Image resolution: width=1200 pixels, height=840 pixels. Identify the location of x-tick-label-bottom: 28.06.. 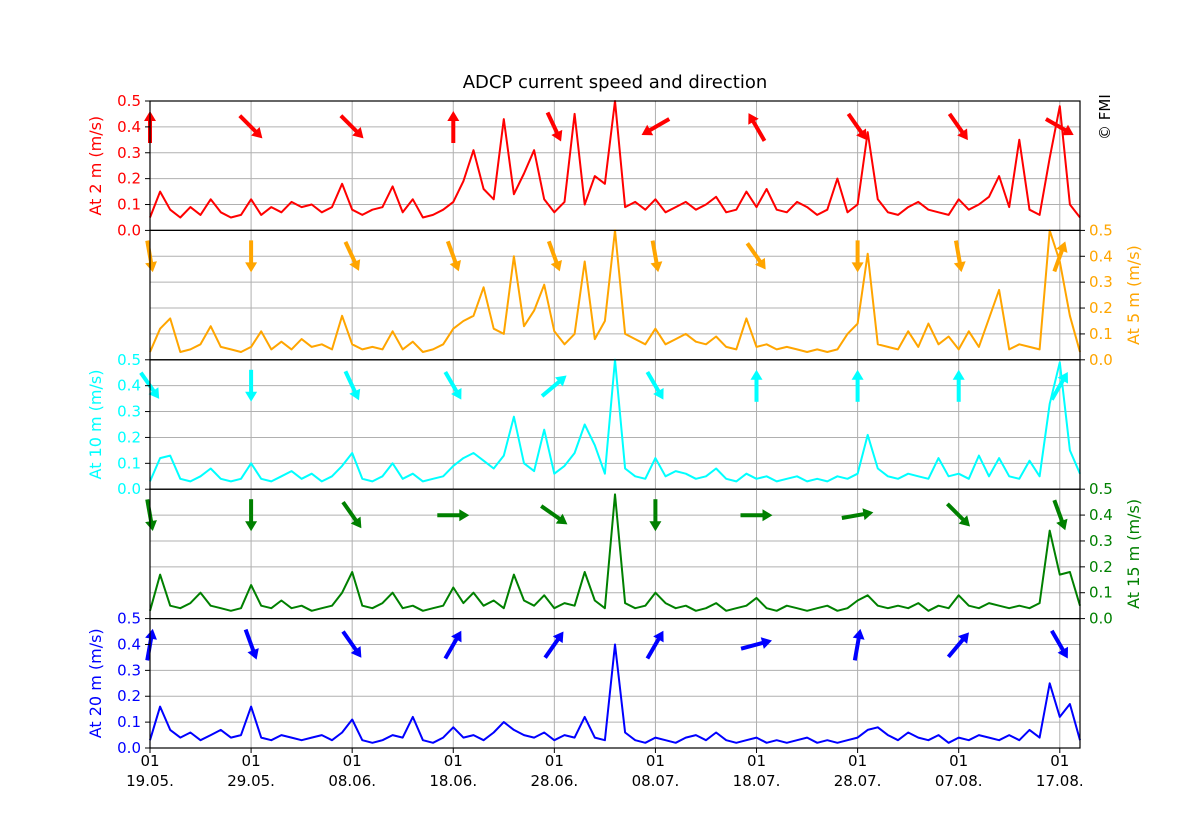
(554, 781).